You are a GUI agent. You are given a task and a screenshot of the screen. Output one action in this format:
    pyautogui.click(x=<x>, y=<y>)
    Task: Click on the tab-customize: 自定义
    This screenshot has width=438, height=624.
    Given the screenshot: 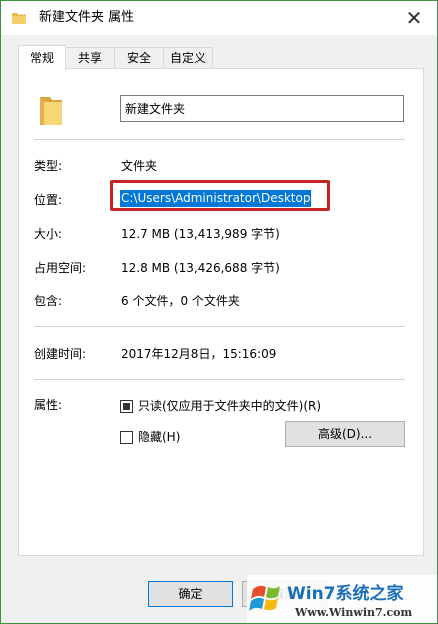 What is the action you would take?
    pyautogui.click(x=188, y=58)
    